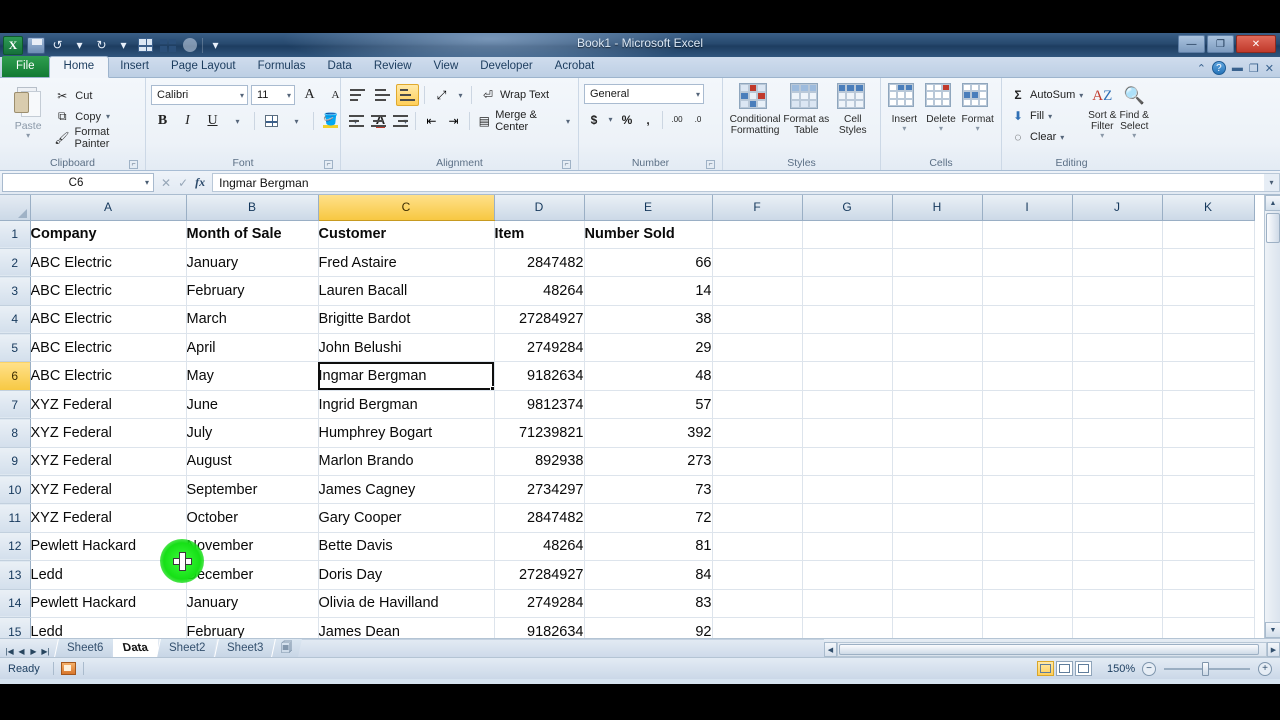 This screenshot has height=720, width=1280. Describe the element at coordinates (108, 320) in the screenshot. I see `cell-a4: ABC Electric` at that location.